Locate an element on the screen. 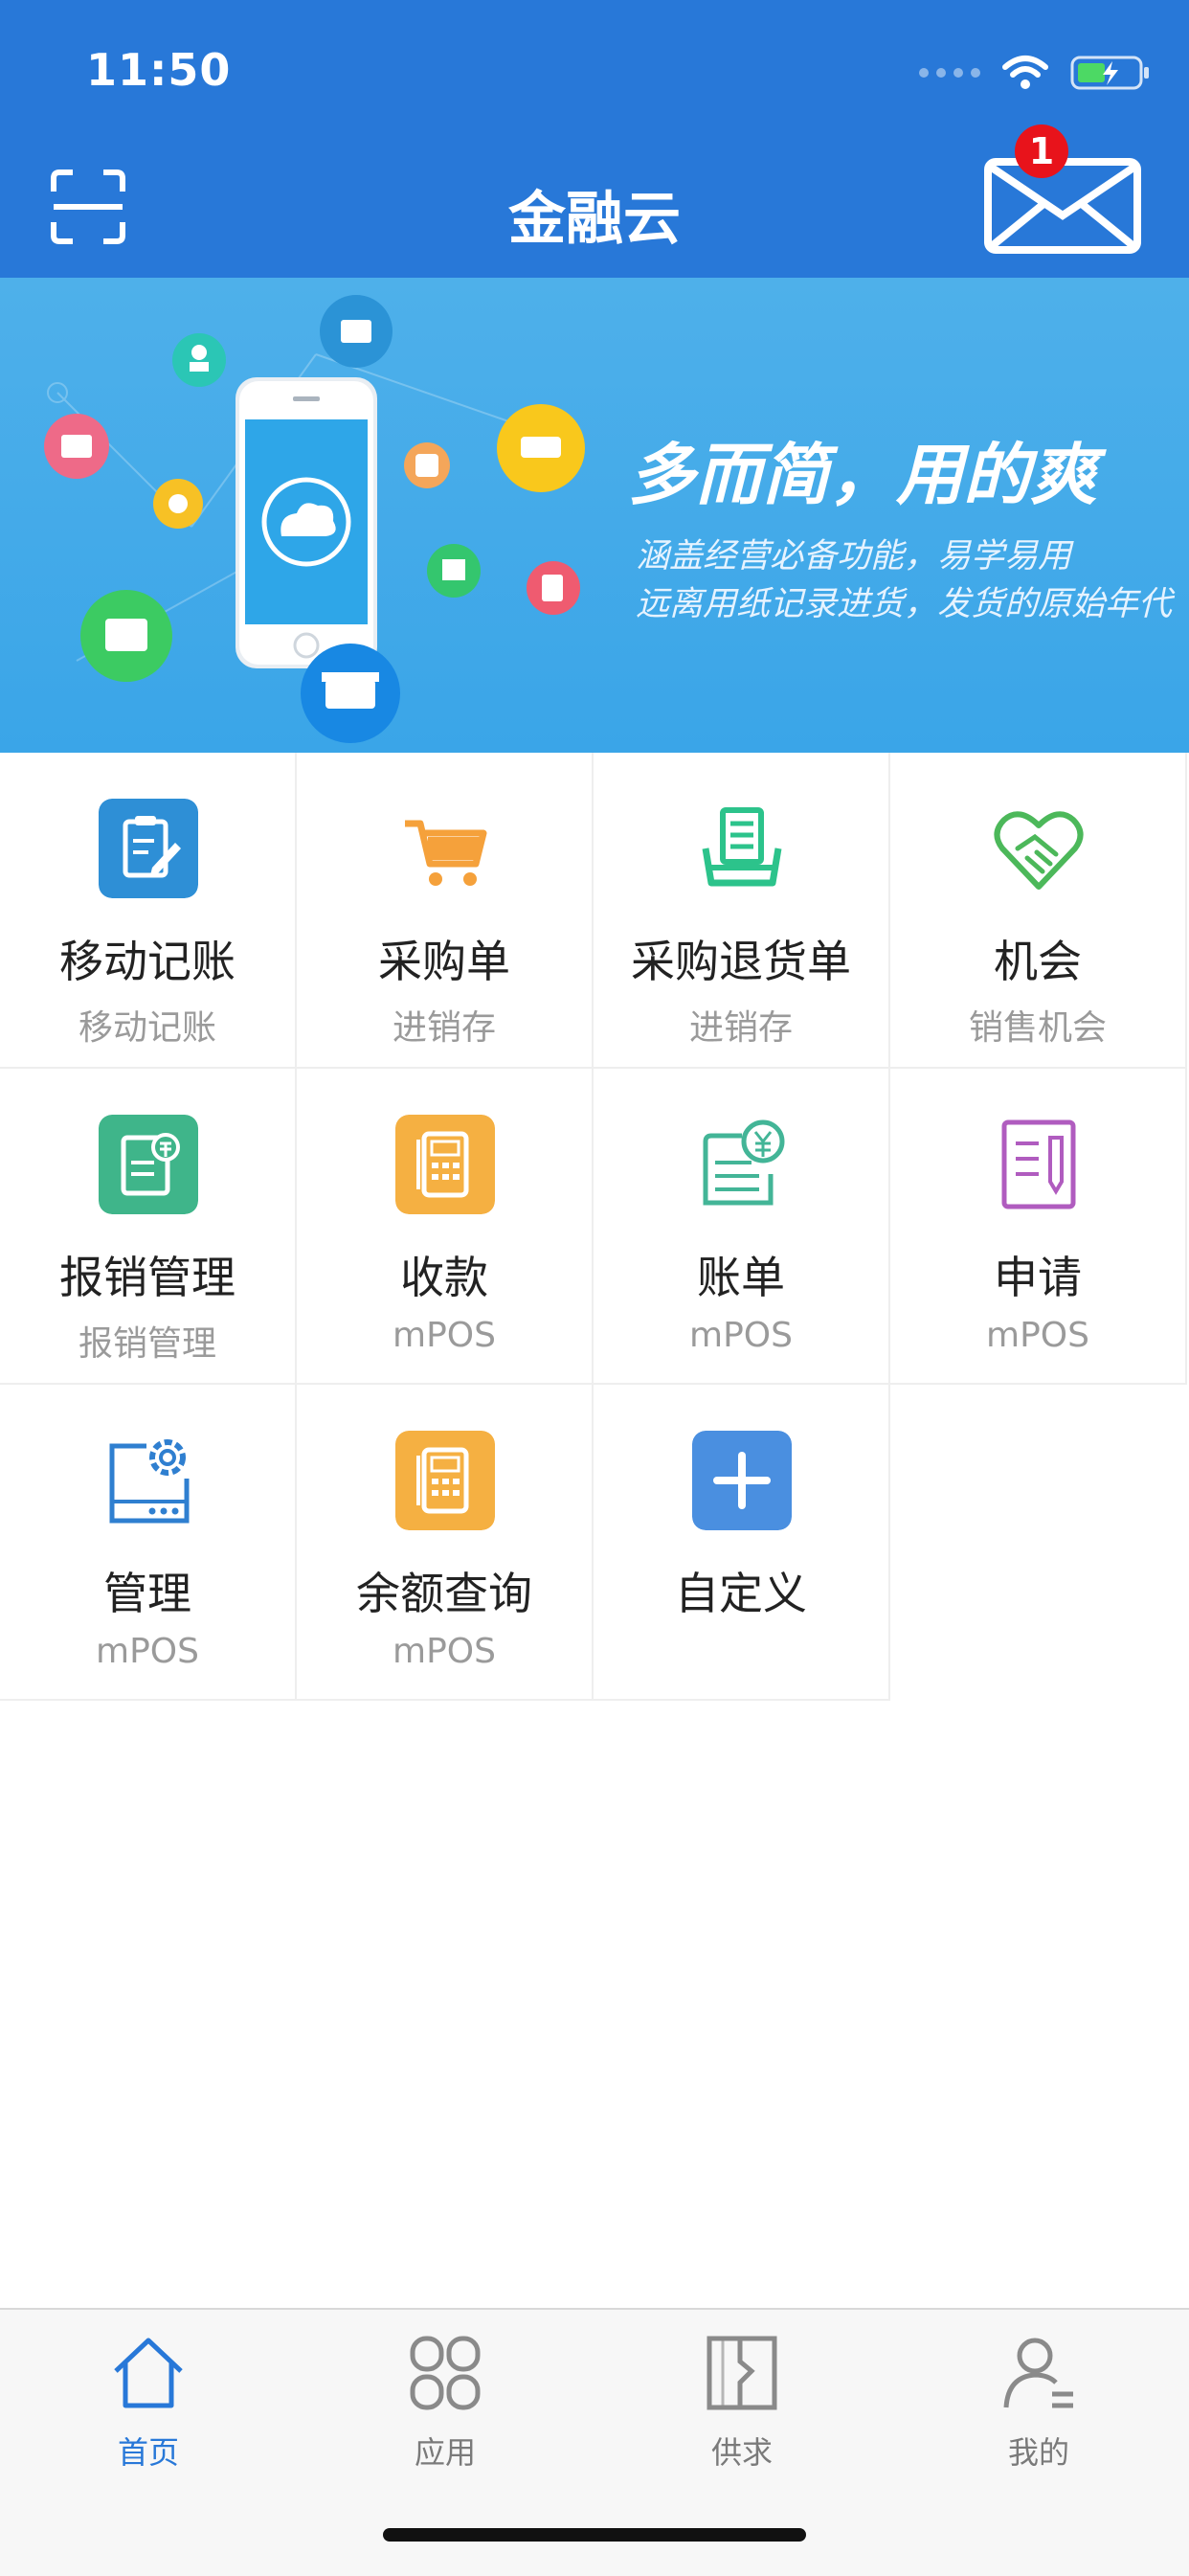 This screenshot has height=2576, width=1189. return-box-icon is located at coordinates (742, 847).